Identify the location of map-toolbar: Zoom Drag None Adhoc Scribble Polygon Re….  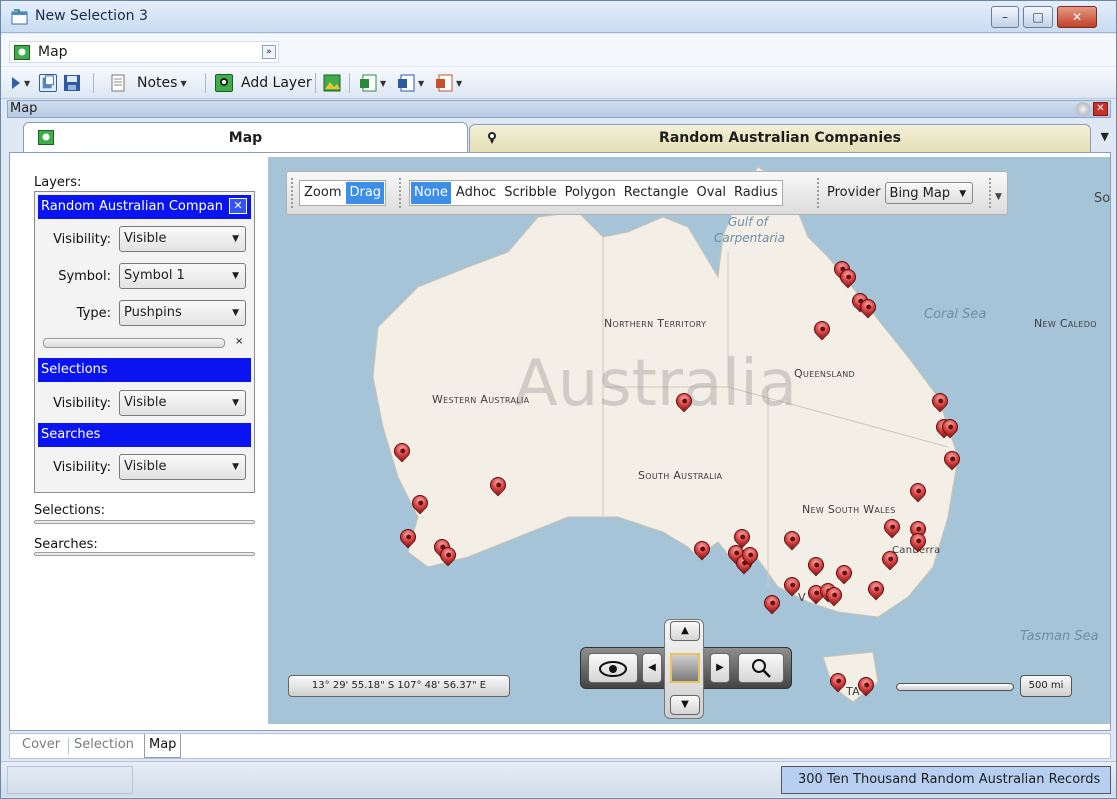
(647, 193).